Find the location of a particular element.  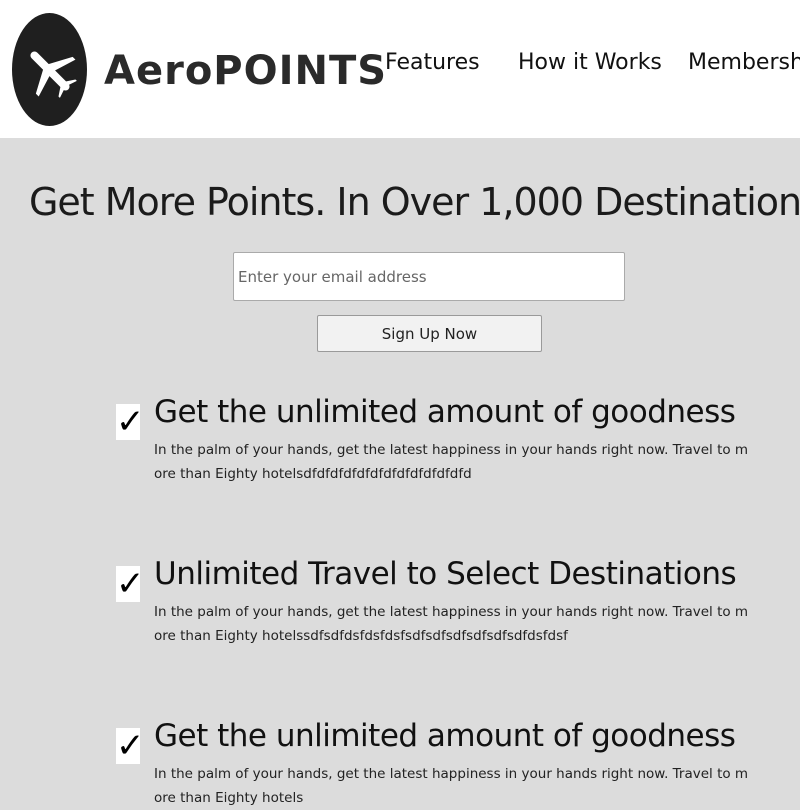

feature-title: Unlimited Travel to Select Destinations is located at coordinates (445, 574).